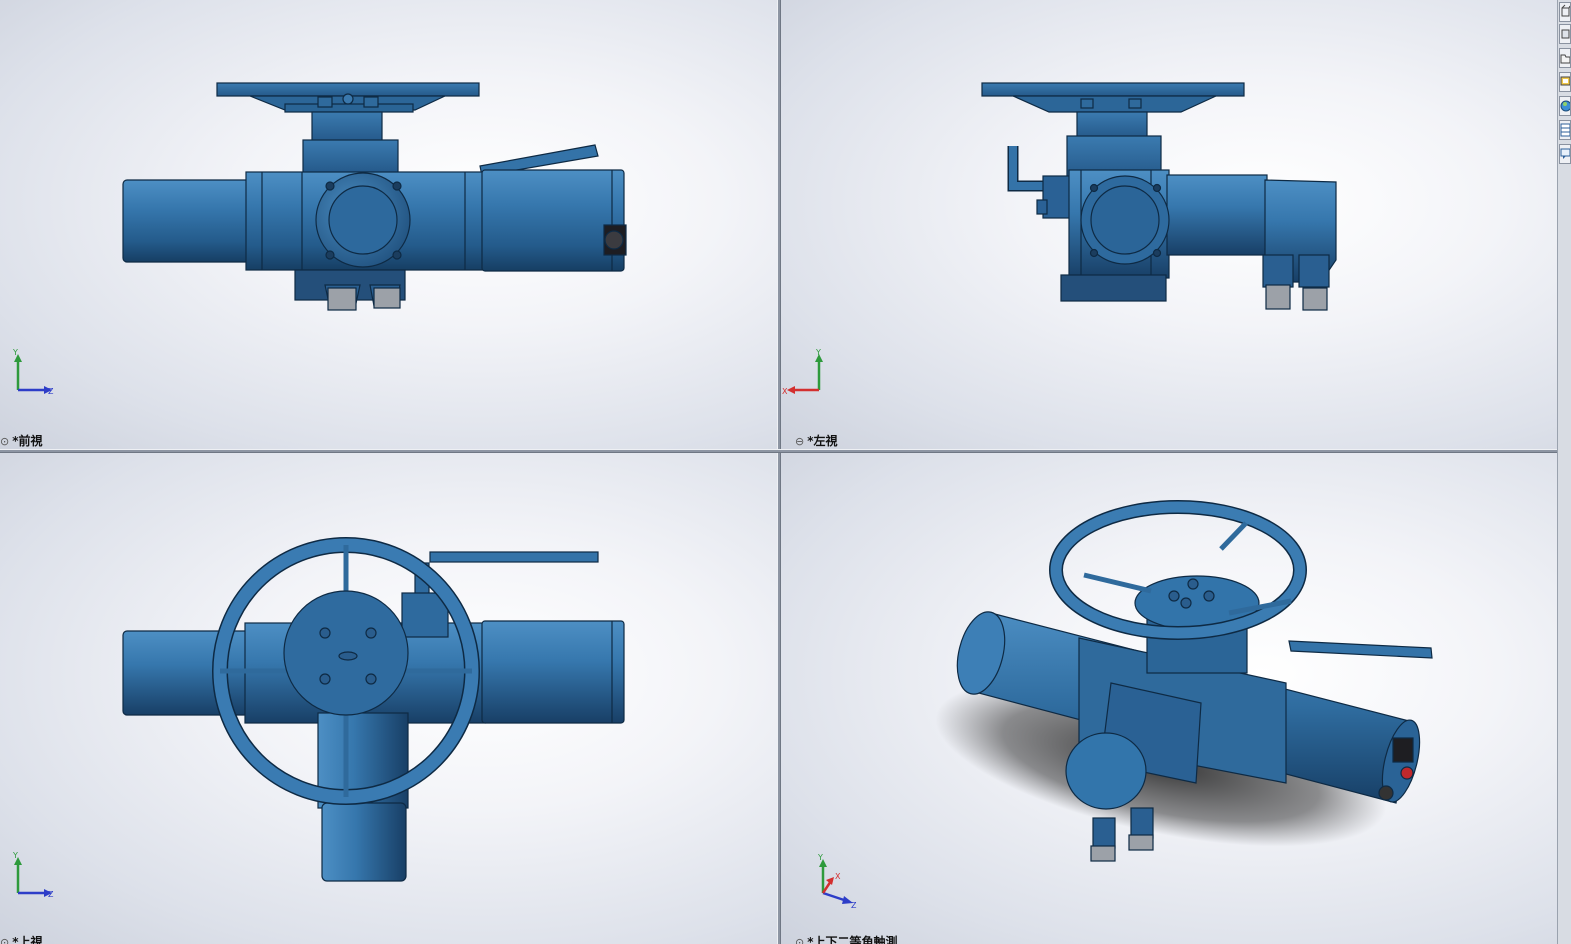  I want to click on comment-icon, so click(1565, 154).